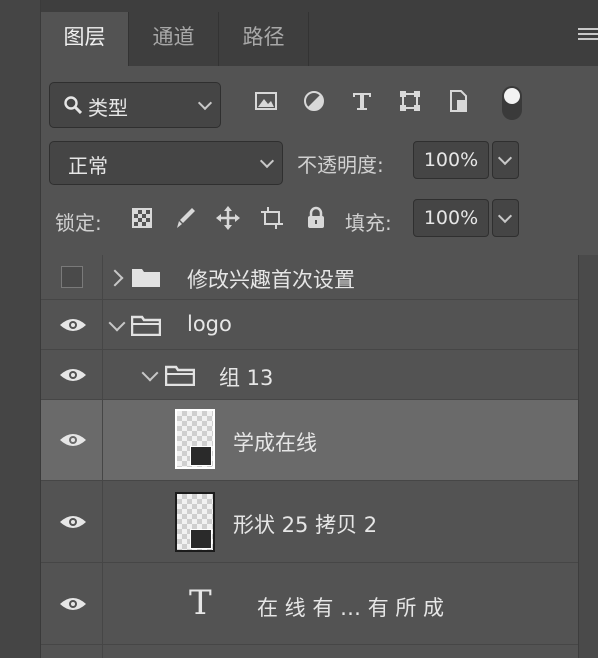  What do you see at coordinates (319, 33) in the screenshot?
I see `panel-tabbar: 图层 通道 路径` at bounding box center [319, 33].